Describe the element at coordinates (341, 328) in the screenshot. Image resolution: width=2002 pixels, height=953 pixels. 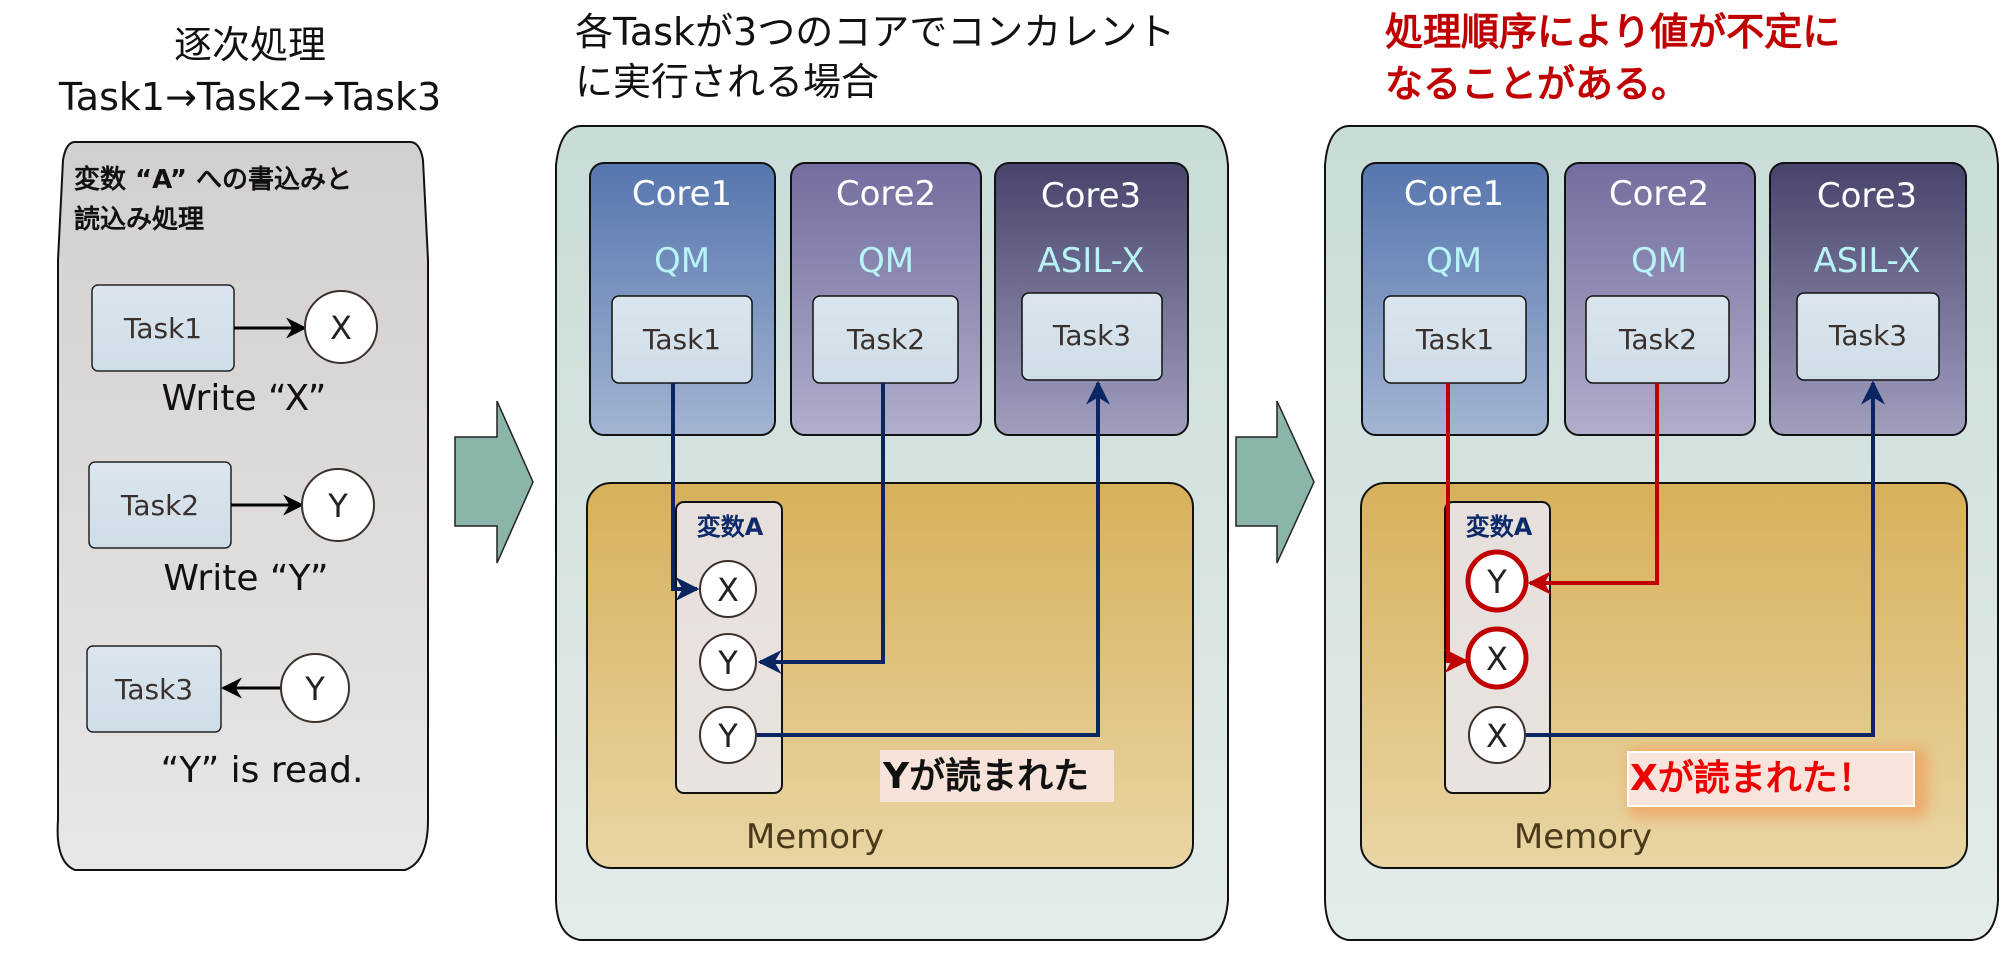
I see `value-x-label: X` at that location.